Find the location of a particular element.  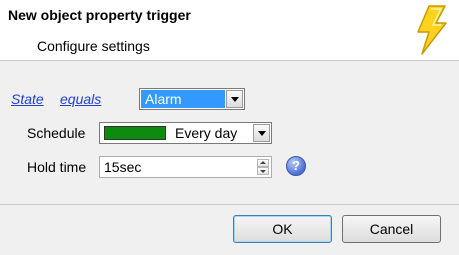

ok-button: OK is located at coordinates (282, 229).